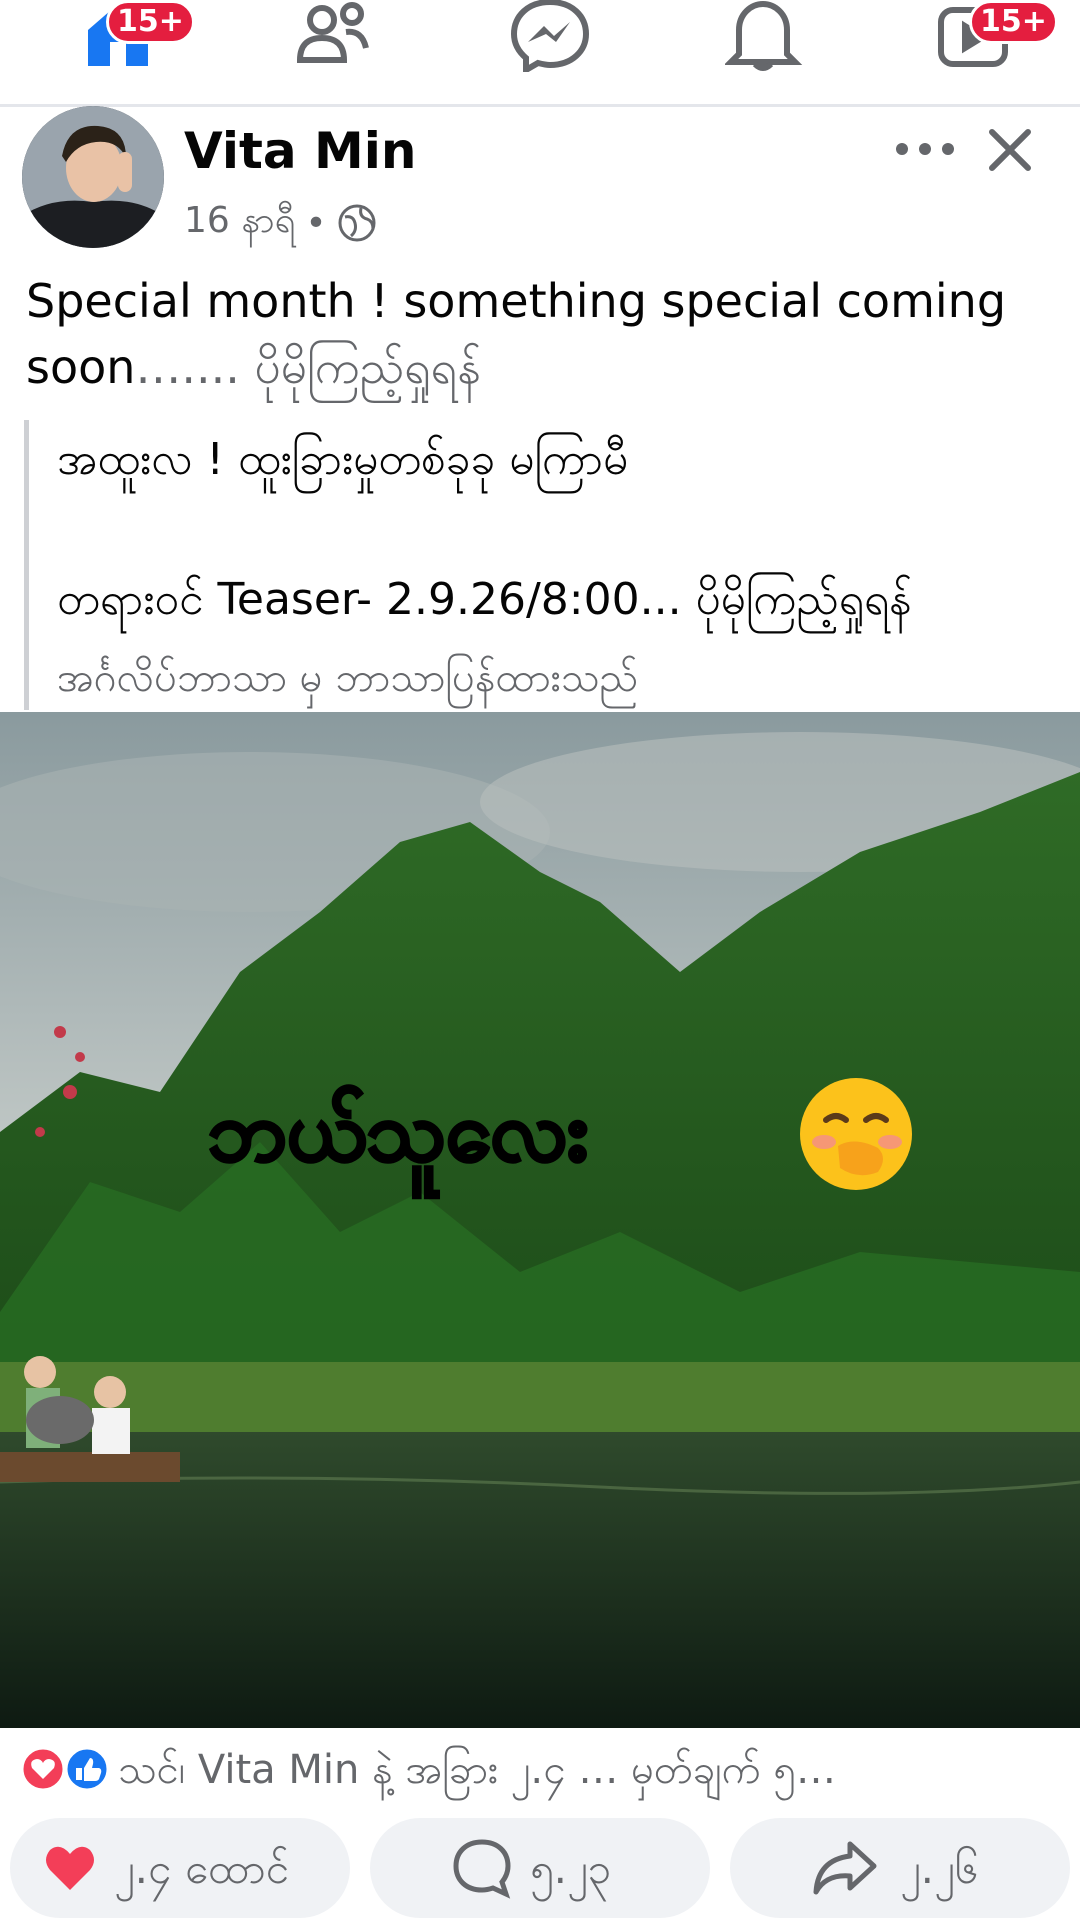 This screenshot has width=1080, height=1920. What do you see at coordinates (239, 223) in the screenshot?
I see `post-time: 16 နာရီ` at bounding box center [239, 223].